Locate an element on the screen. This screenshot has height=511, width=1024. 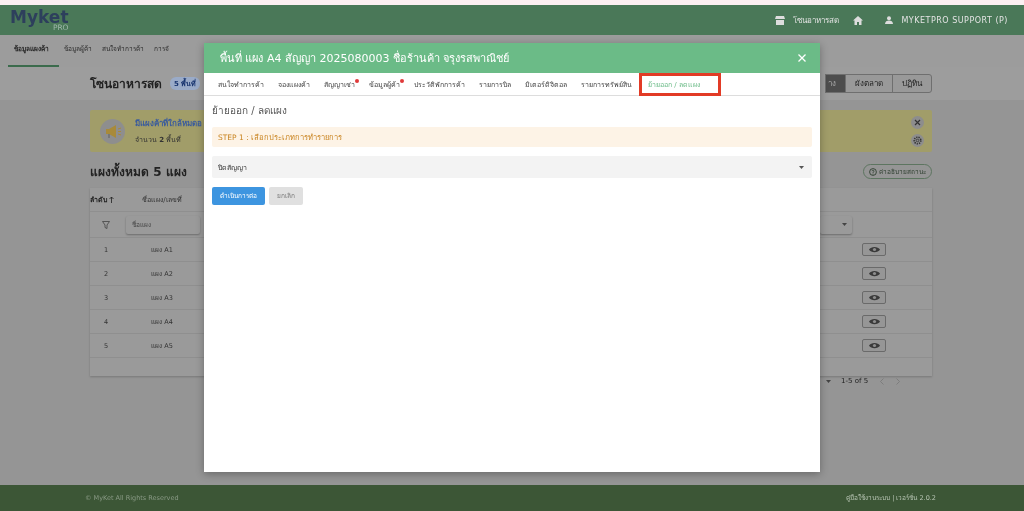
view-button: าง is located at coordinates (835, 83).